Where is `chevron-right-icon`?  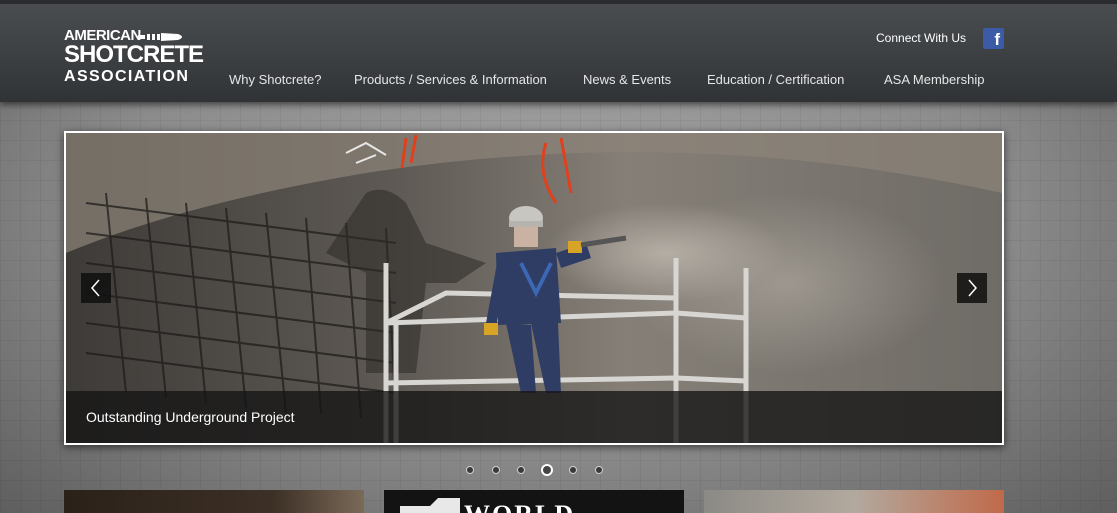
chevron-right-icon is located at coordinates (972, 288).